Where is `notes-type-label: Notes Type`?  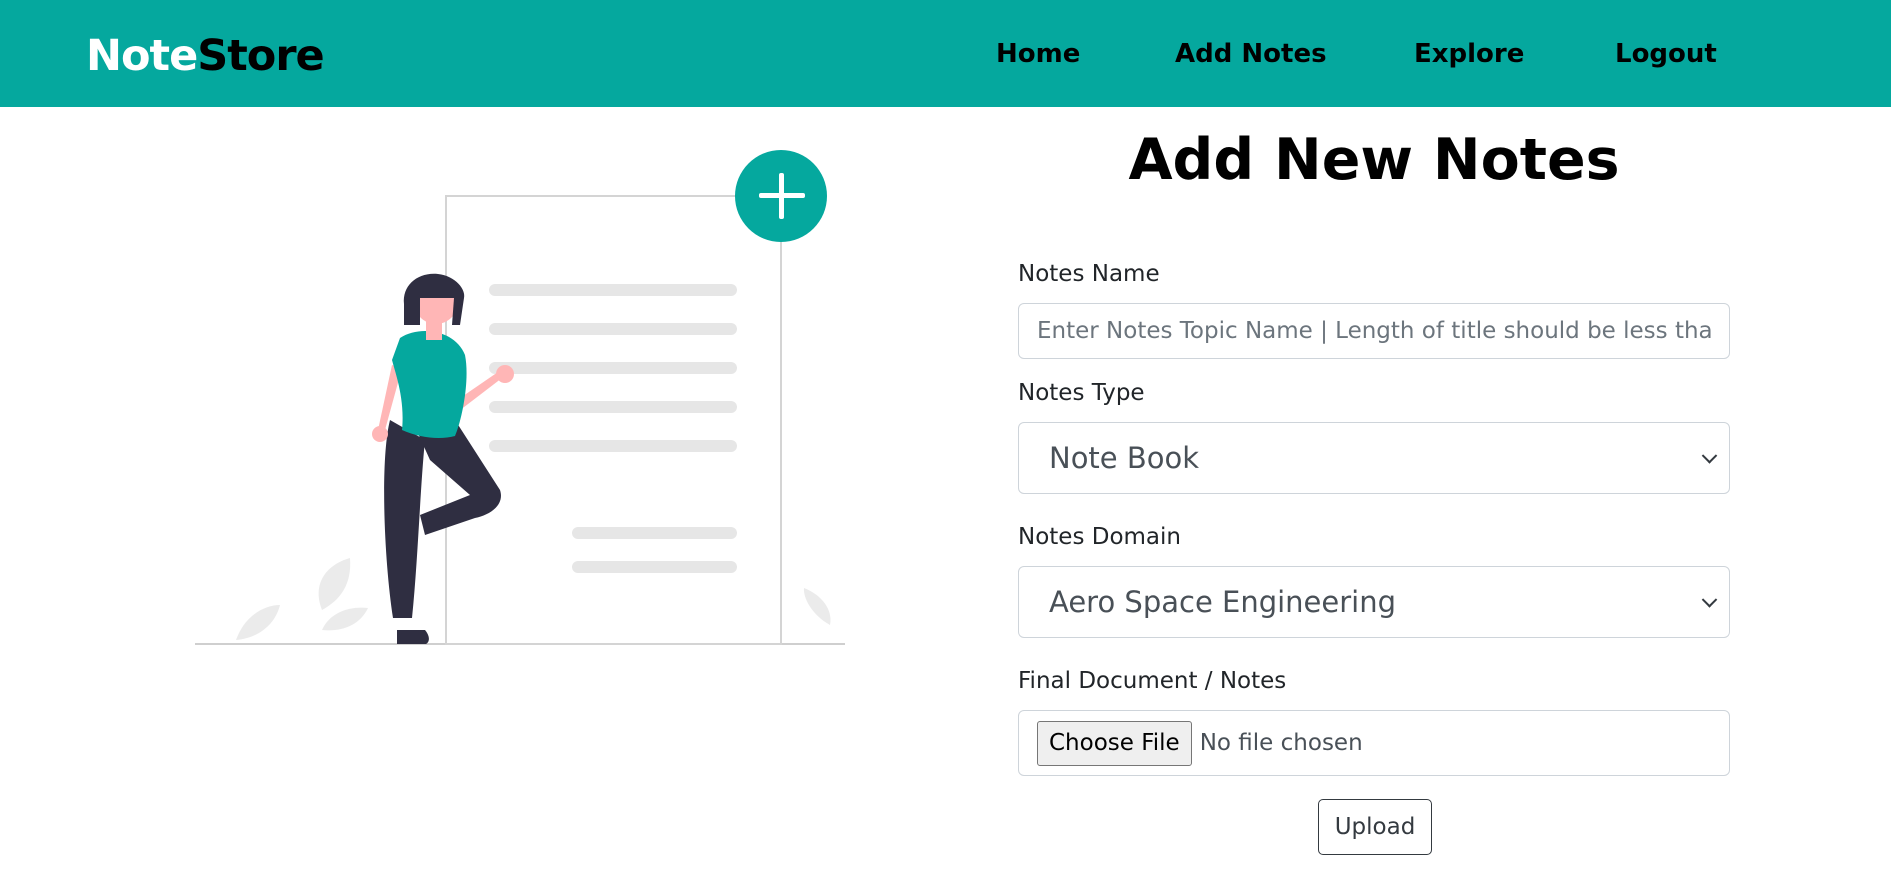 notes-type-label: Notes Type is located at coordinates (1081, 393).